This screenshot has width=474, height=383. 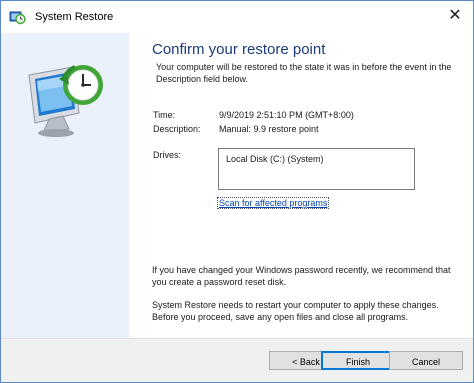 I want to click on scan-affected-programs-link: Scan for affected programs, so click(x=273, y=203).